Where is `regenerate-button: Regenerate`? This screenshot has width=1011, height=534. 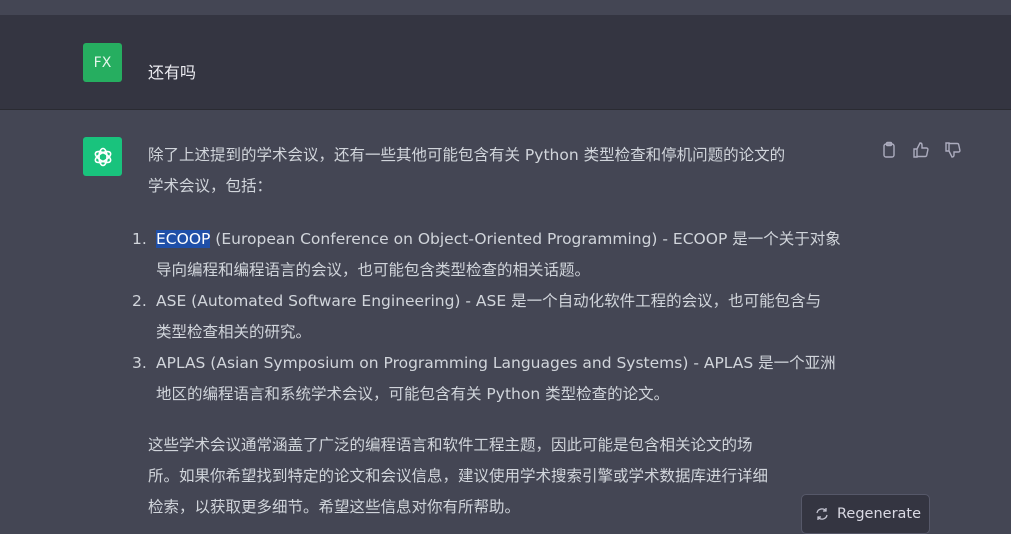
regenerate-button: Regenerate is located at coordinates (865, 514).